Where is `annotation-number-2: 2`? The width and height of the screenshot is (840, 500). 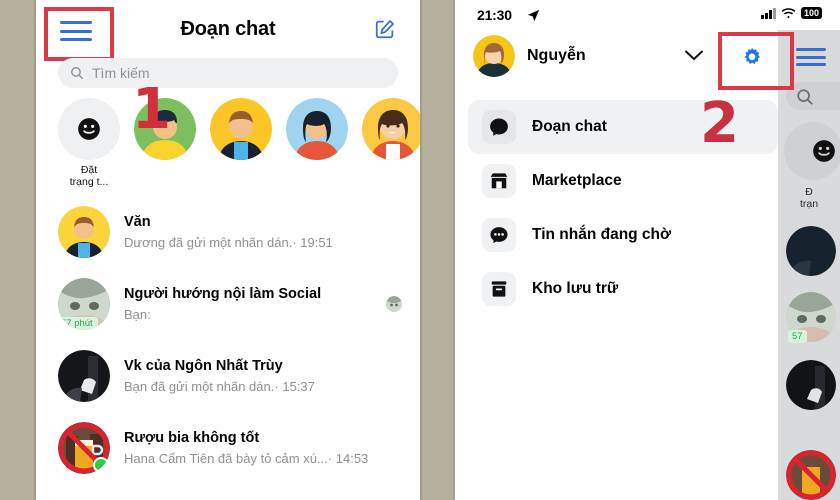
annotation-number-2: 2 is located at coordinates (719, 123).